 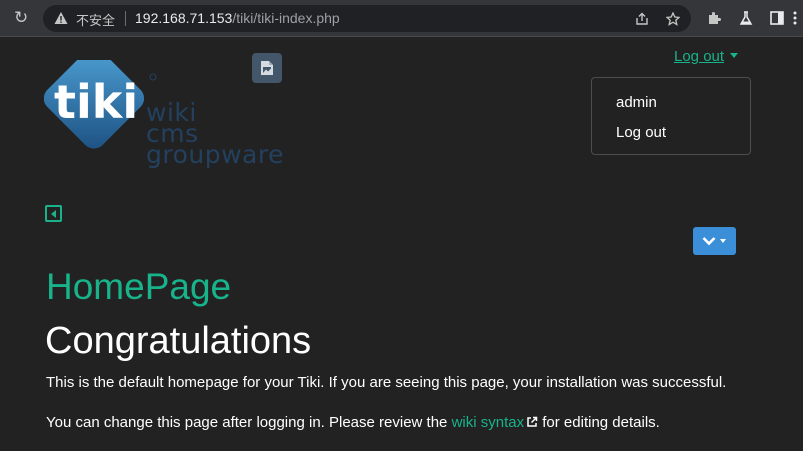 I want to click on logout-toggle: Log out, so click(x=706, y=56).